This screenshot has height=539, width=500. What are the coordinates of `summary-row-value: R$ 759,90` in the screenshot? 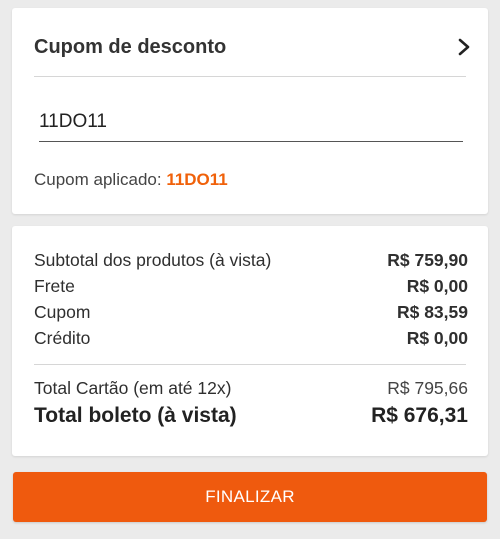 It's located at (427, 260).